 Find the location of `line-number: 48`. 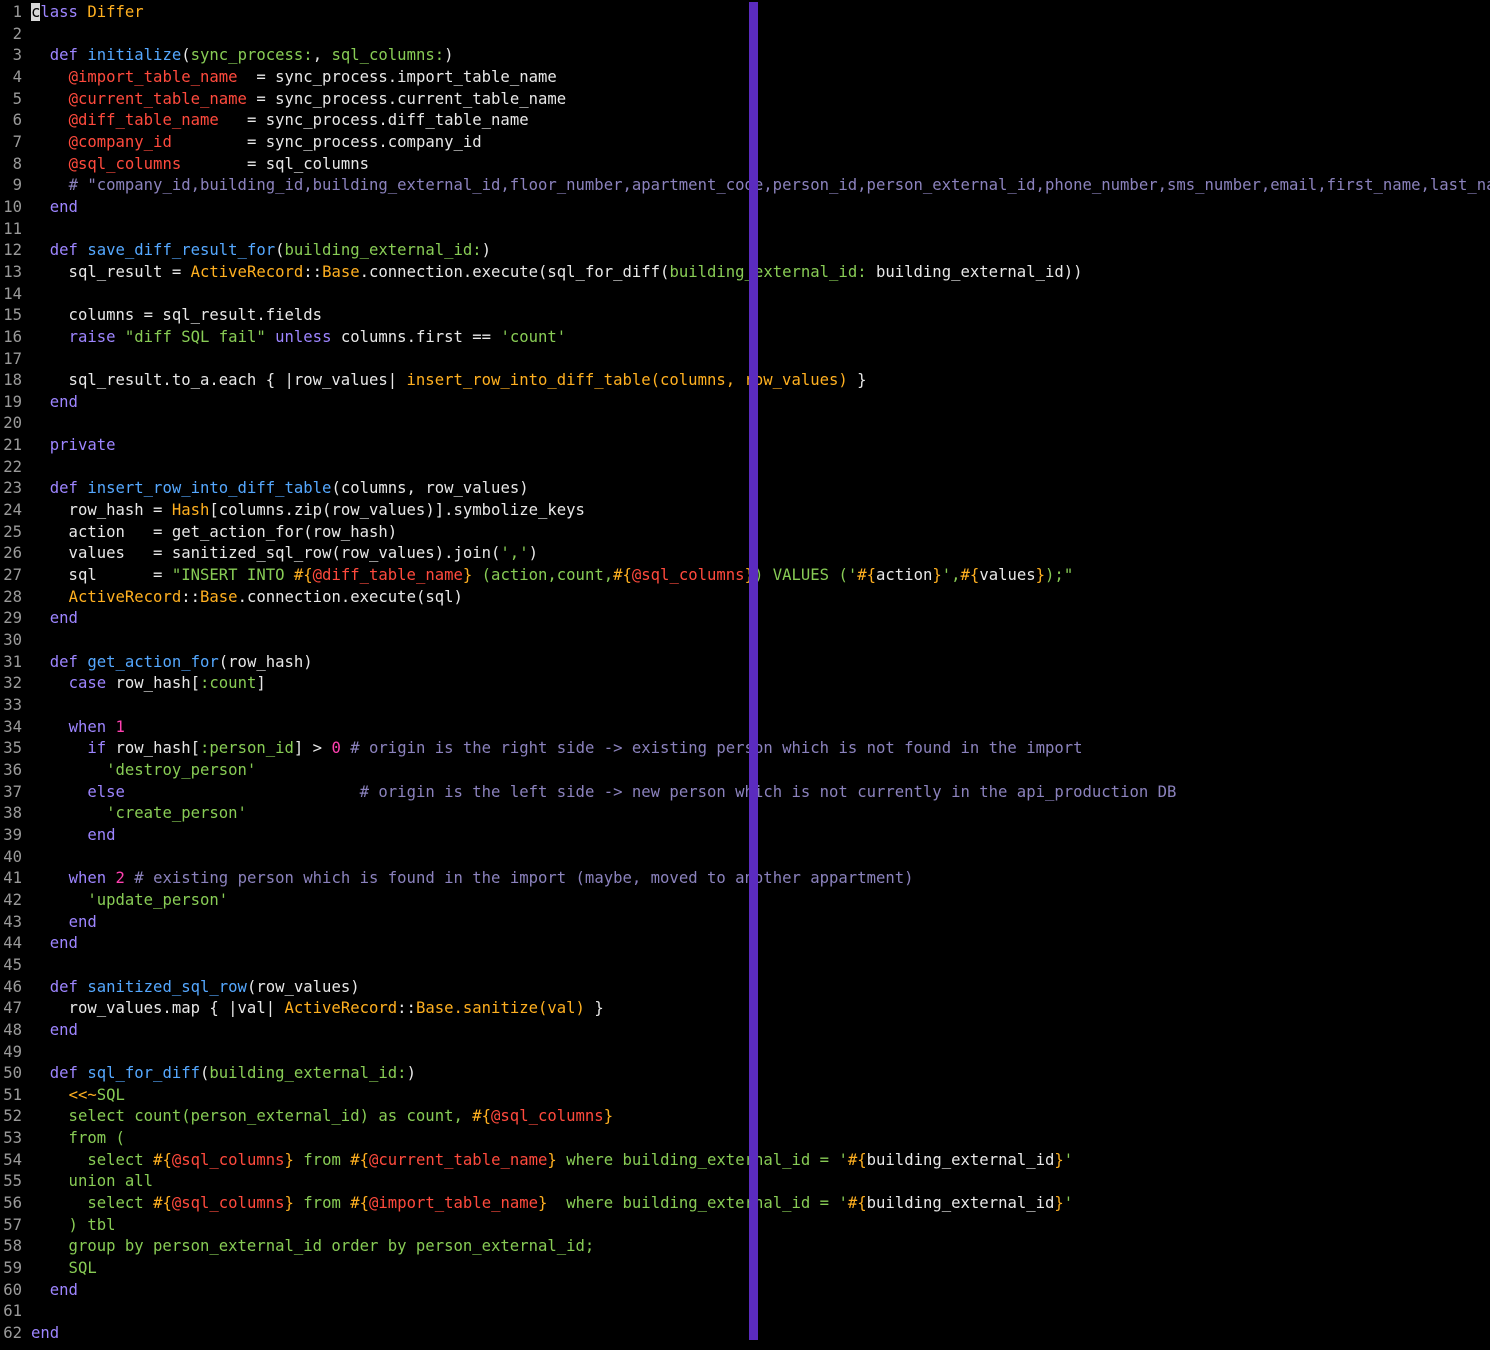

line-number: 48 is located at coordinates (12, 1029).